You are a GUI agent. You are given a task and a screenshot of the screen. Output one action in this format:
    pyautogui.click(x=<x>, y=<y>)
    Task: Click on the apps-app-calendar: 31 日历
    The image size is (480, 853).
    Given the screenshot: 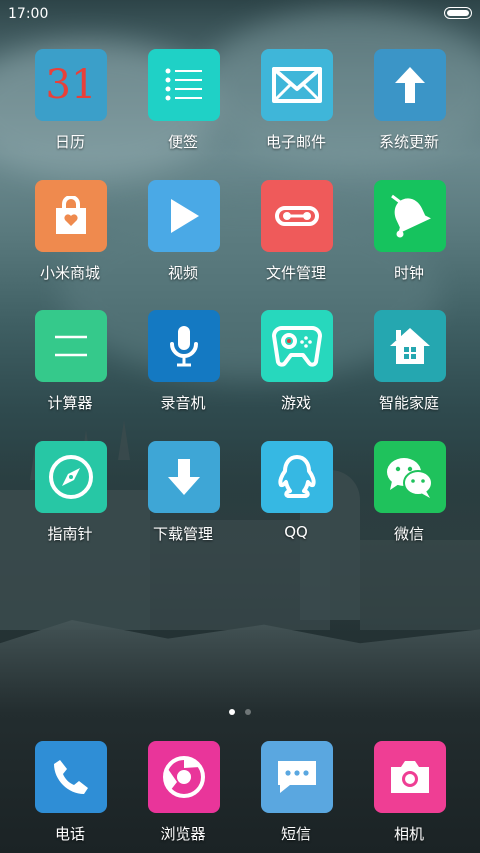 What is the action you would take?
    pyautogui.click(x=70, y=109)
    